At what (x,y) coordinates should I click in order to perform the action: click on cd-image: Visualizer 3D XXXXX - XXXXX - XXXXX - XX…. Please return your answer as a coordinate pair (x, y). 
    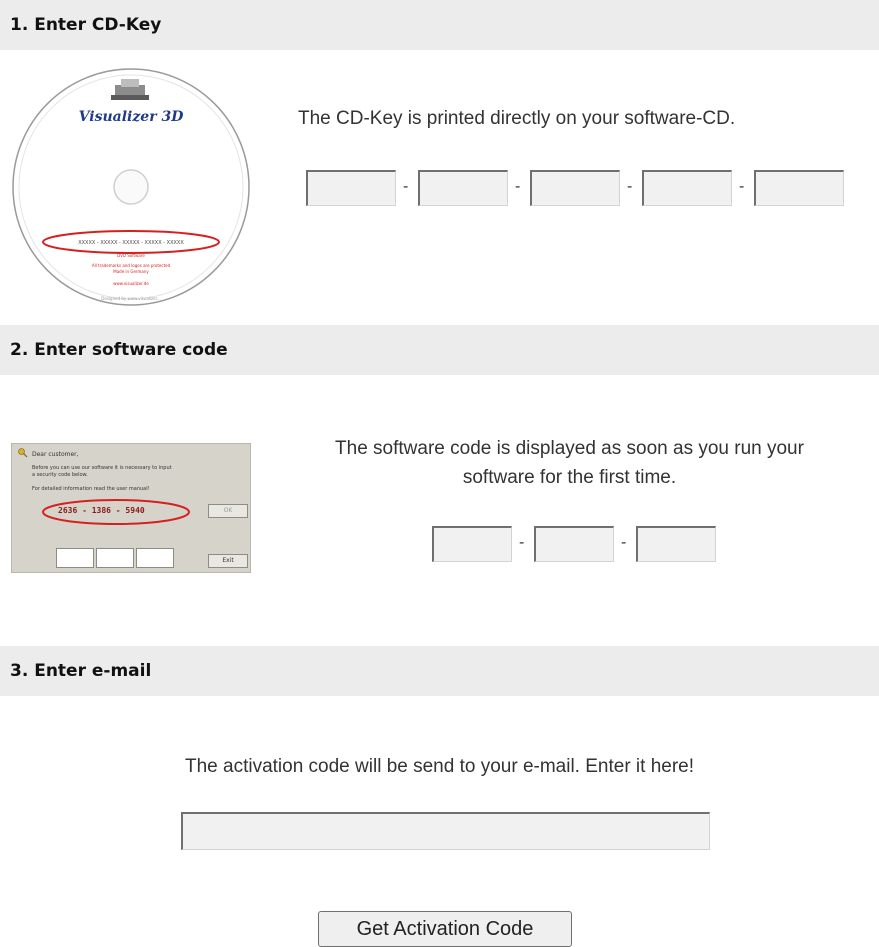
    Looking at the image, I should click on (131, 187).